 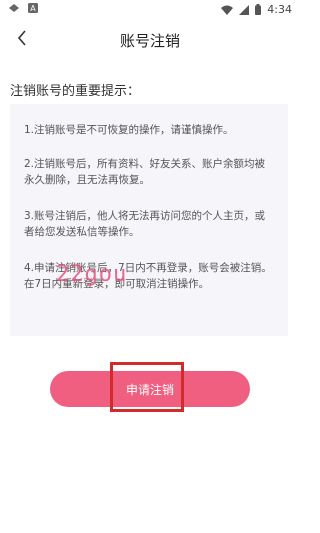 I want to click on status-time: 4:34, so click(x=279, y=9).